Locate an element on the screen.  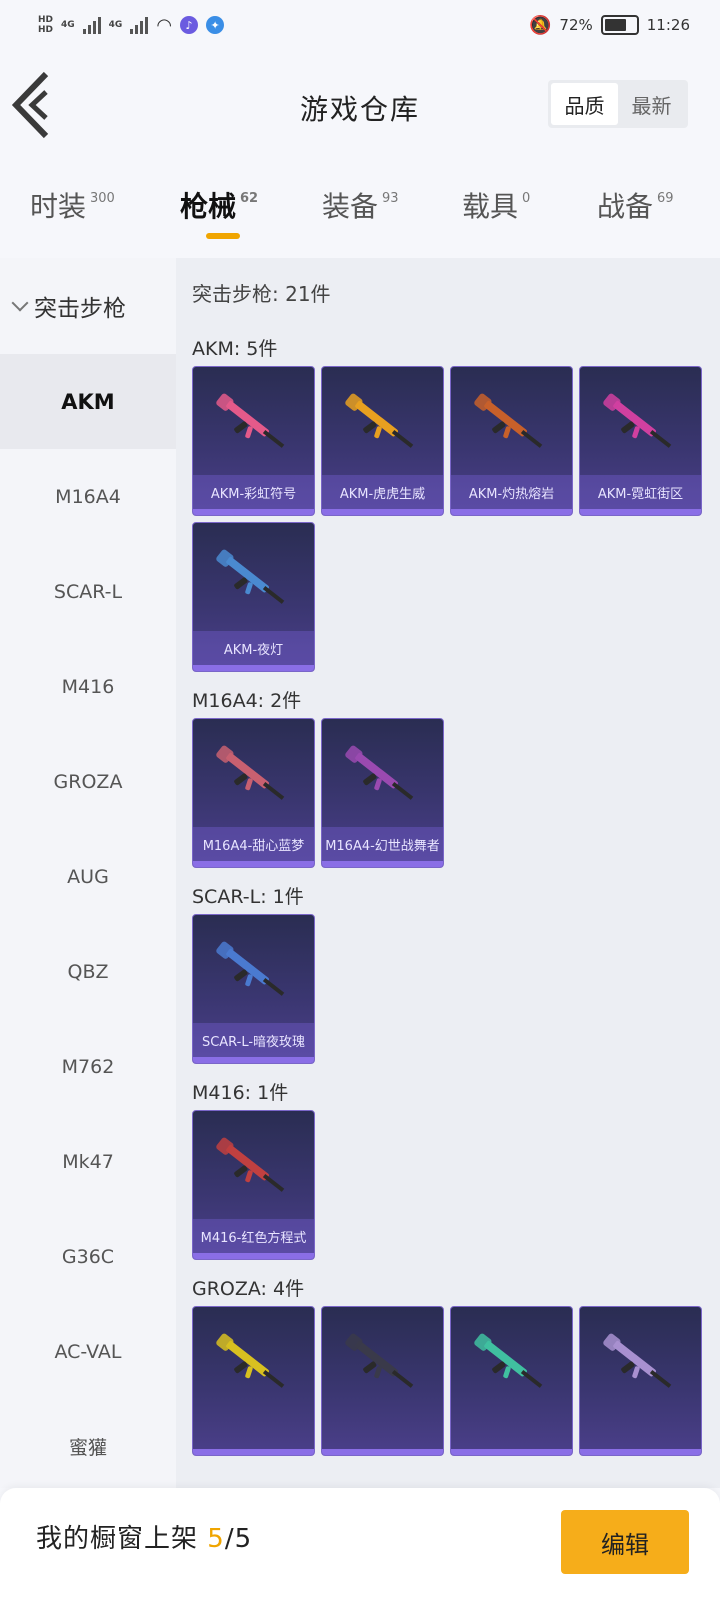
weapon-grid: SCAR-L-暗夜玫瑰 is located at coordinates (456, 989).